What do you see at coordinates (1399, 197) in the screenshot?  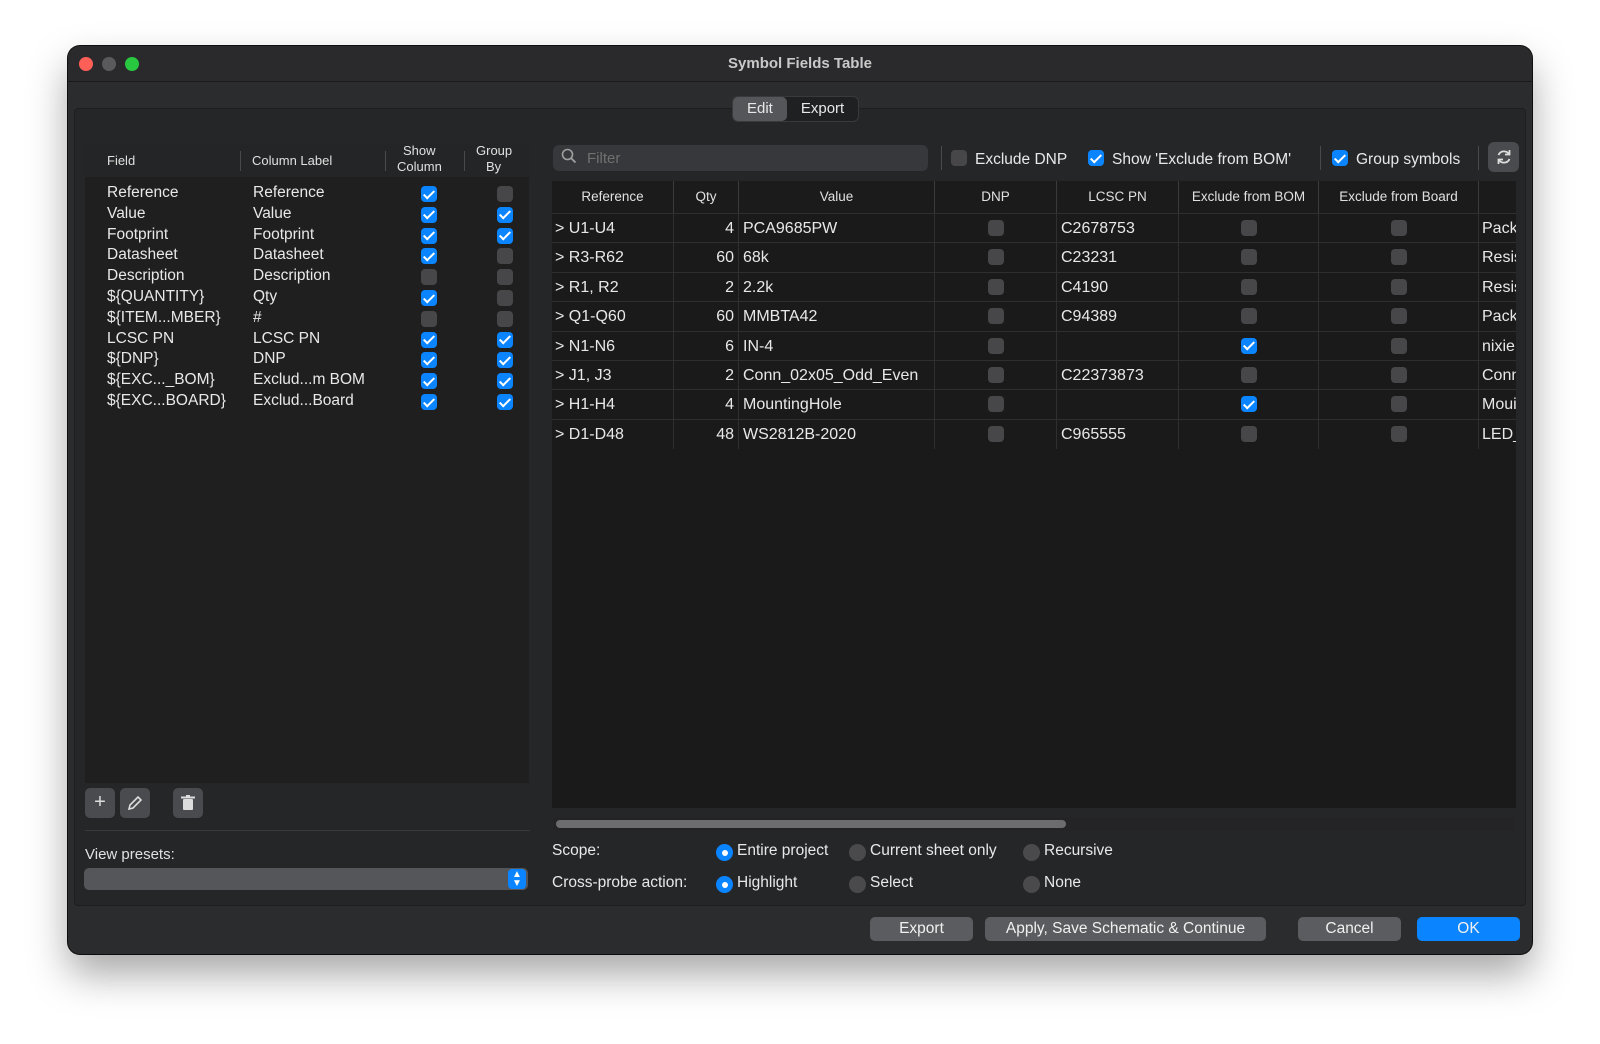 I see `grid-column-header: Exclude from Board` at bounding box center [1399, 197].